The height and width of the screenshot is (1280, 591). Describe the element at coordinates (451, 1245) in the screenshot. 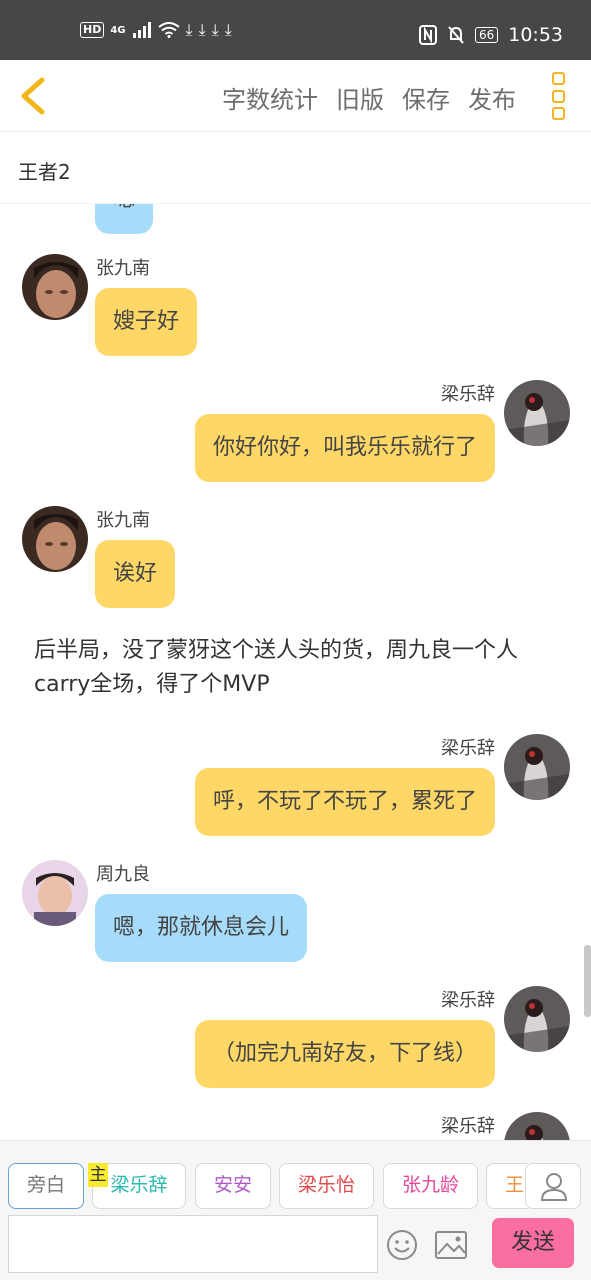

I see `image-icon` at that location.